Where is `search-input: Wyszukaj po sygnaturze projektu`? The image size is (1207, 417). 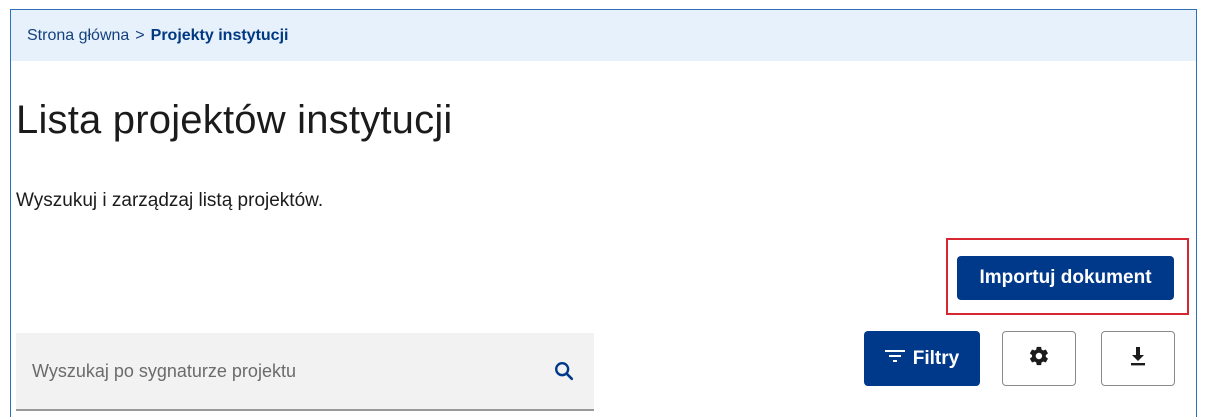 search-input: Wyszukaj po sygnaturze projektu is located at coordinates (283, 371).